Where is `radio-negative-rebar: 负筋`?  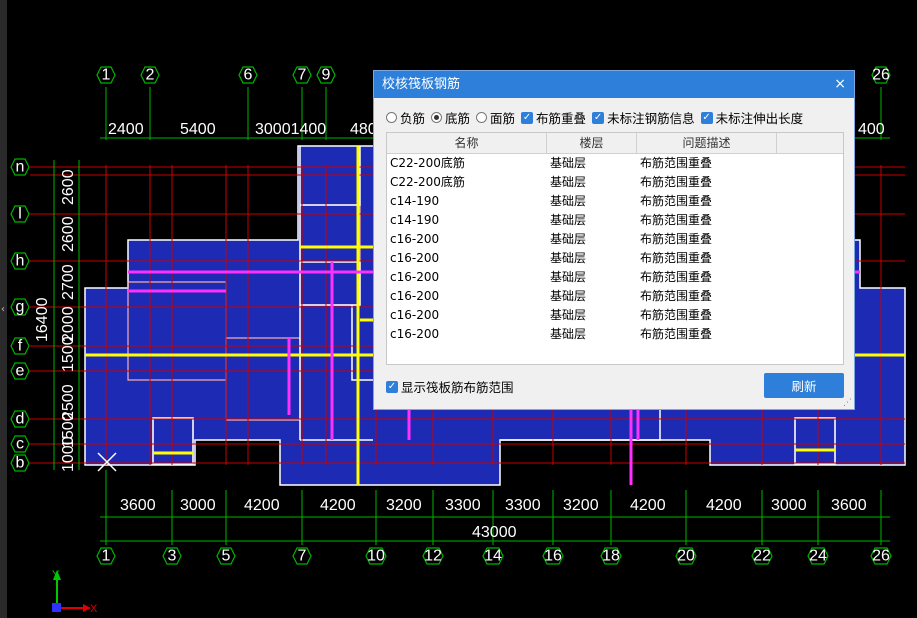 radio-negative-rebar: 负筋 is located at coordinates (405, 117).